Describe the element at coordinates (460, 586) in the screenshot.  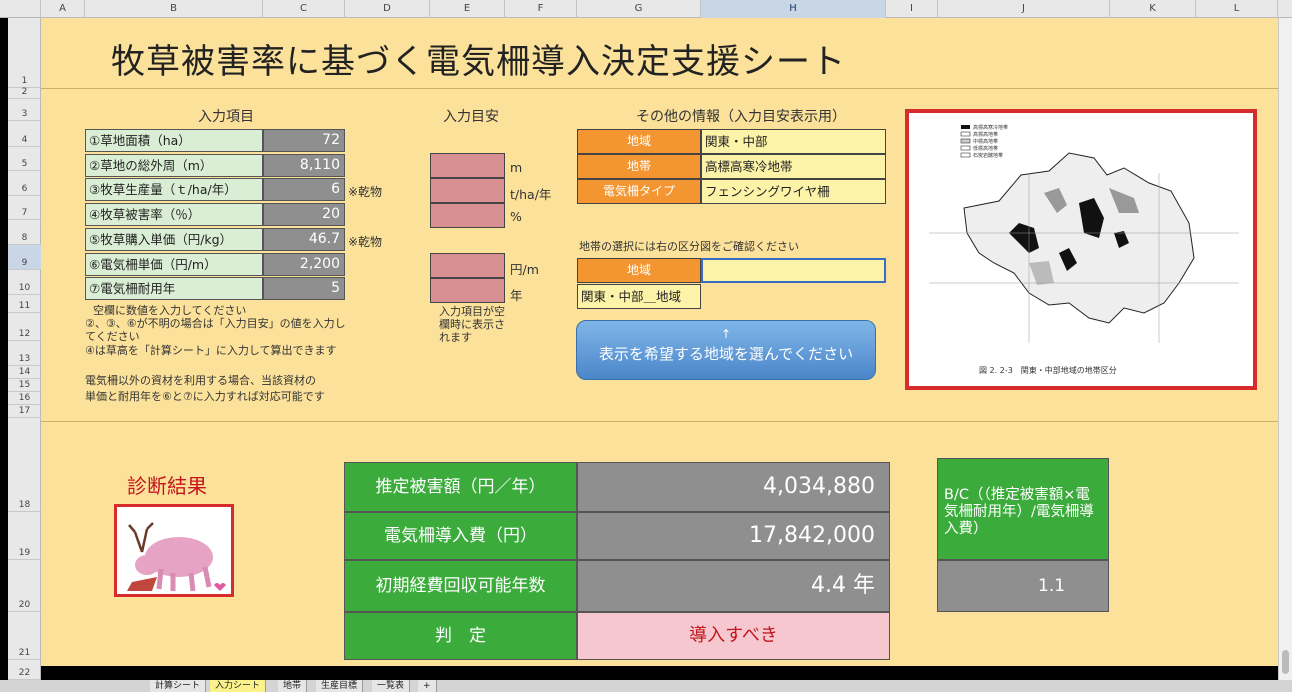
I see `payback-years-label: 初期経費回収可能年数` at that location.